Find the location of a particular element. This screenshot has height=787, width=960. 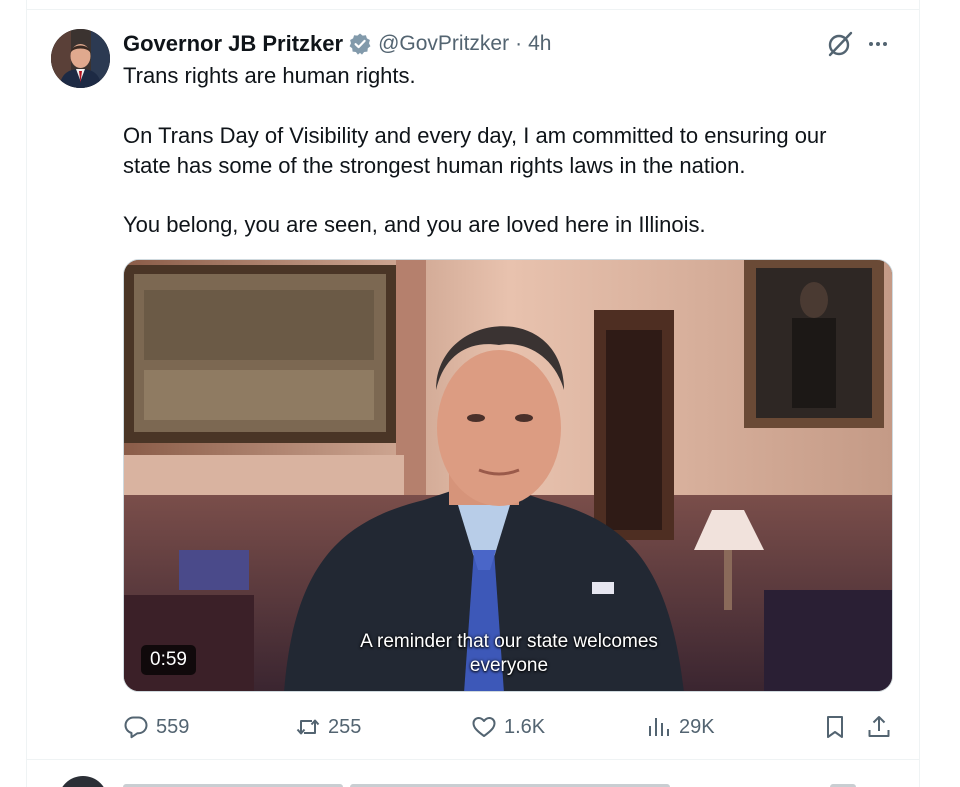

video-caption: A reminder that our state welcomes is located at coordinates (509, 641).